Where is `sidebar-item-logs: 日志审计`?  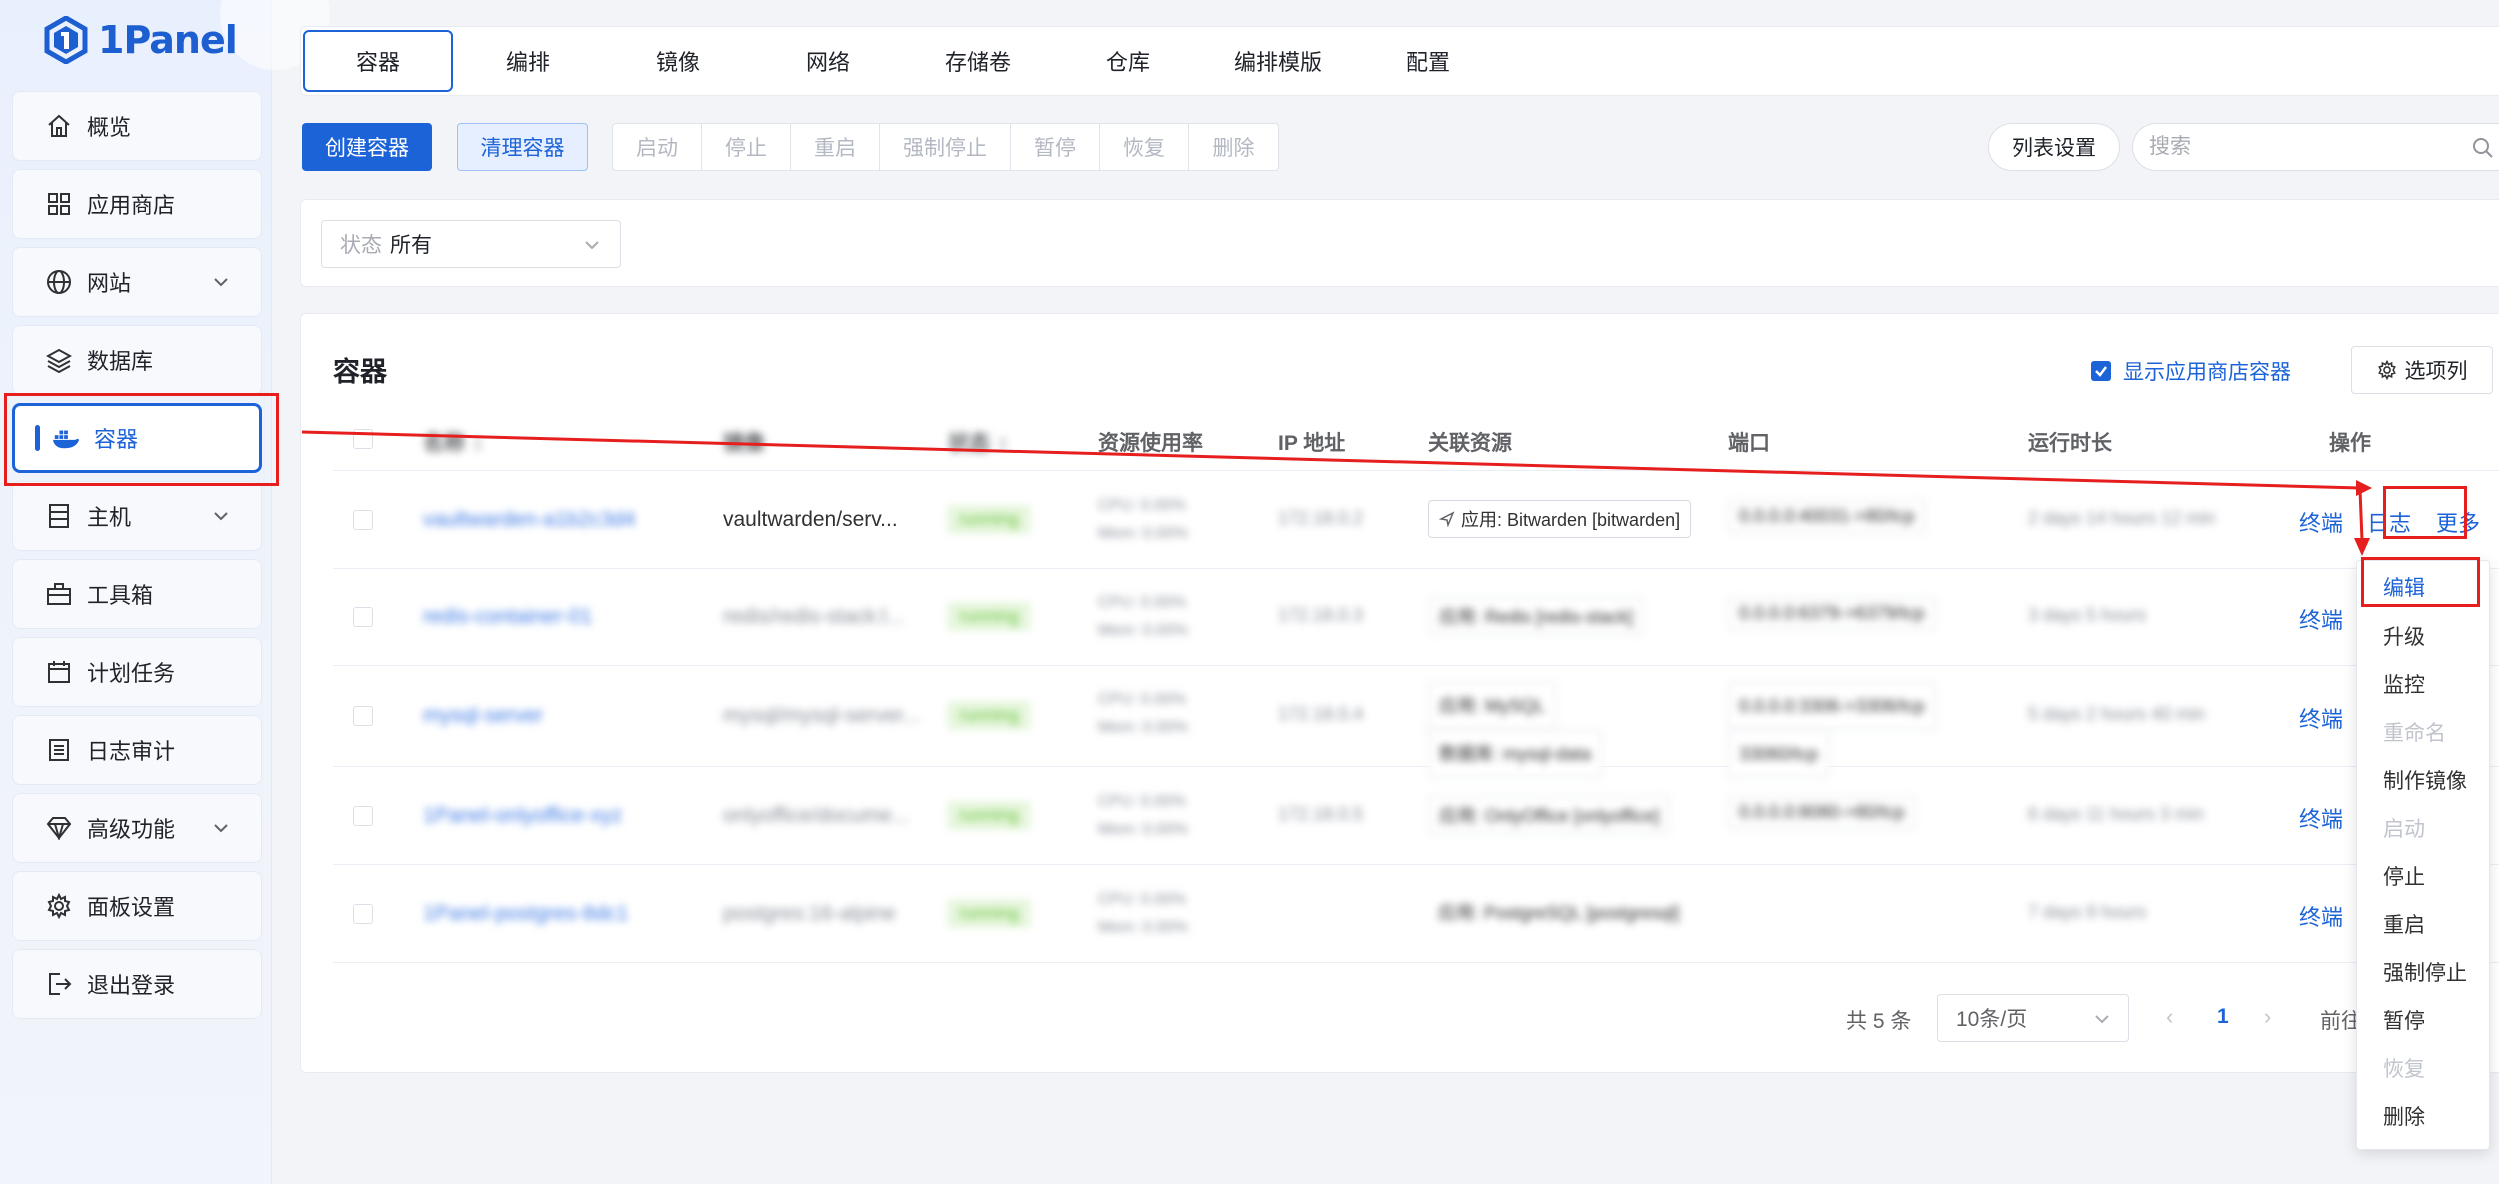
sidebar-item-logs: 日志审计 is located at coordinates (137, 750).